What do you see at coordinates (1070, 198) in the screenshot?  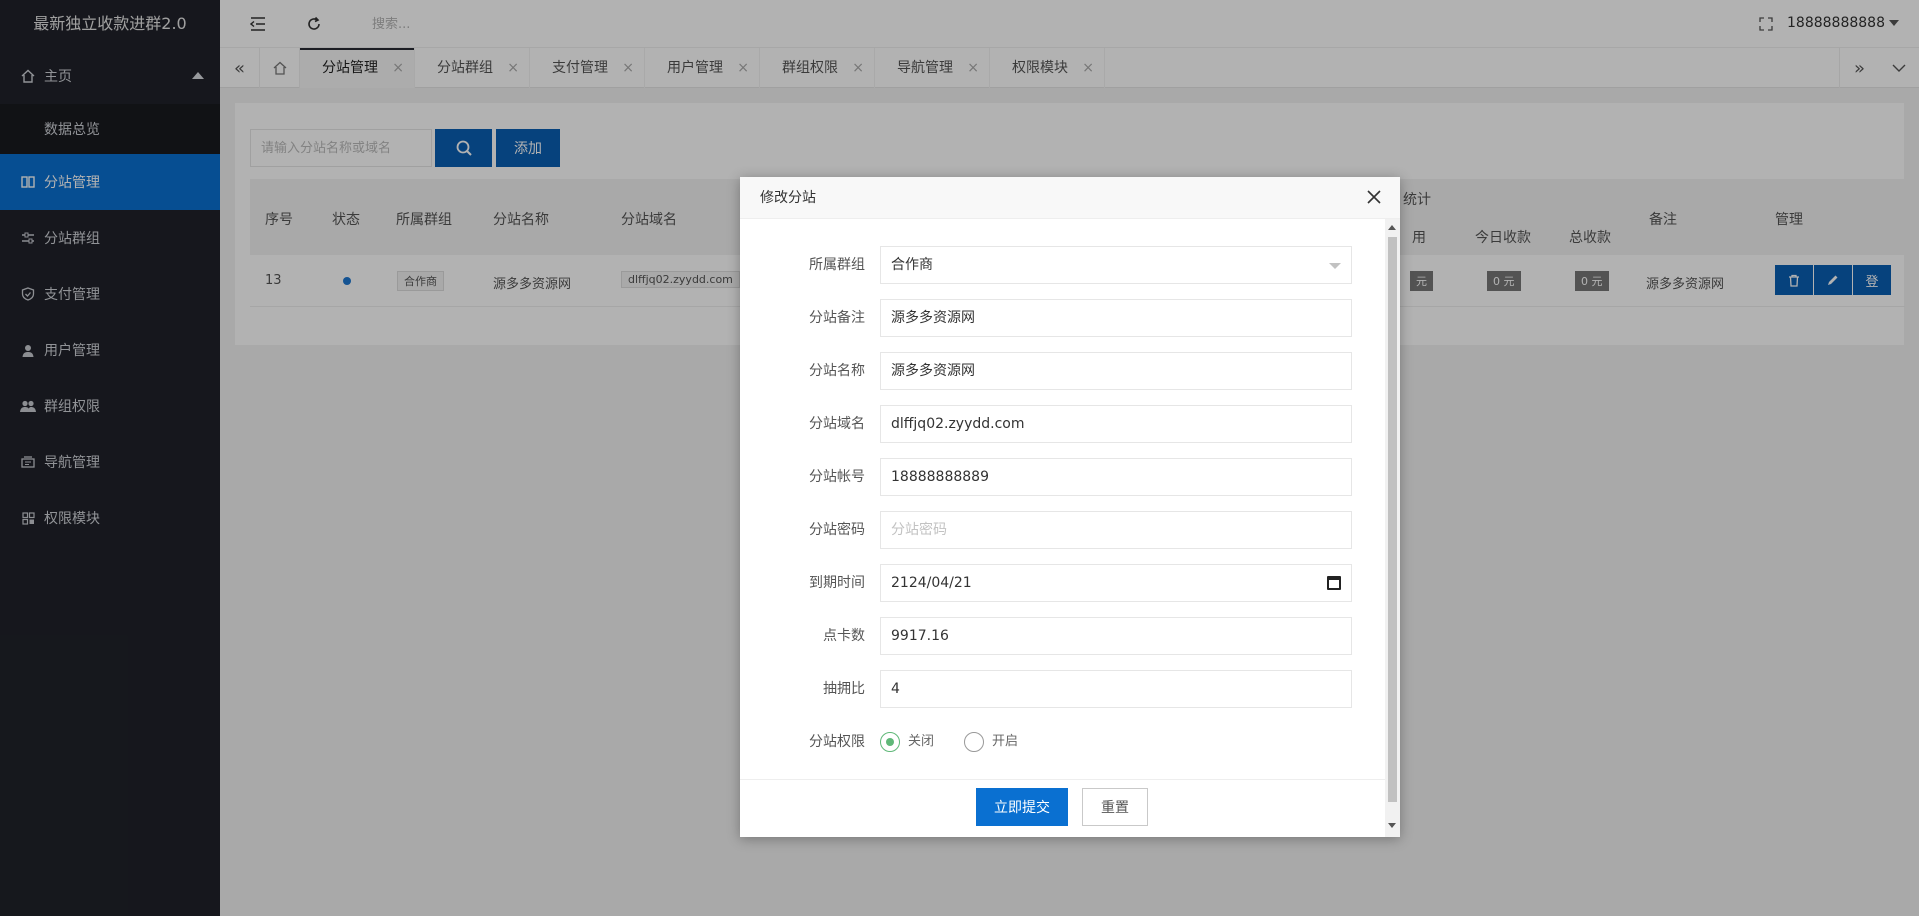 I see `modal-title: 修改分站` at bounding box center [1070, 198].